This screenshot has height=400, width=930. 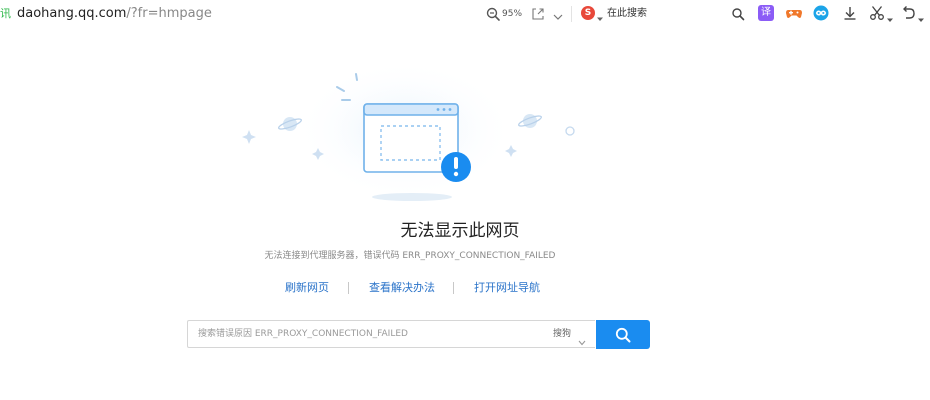 I want to click on open-navigation-link: 打开网址导航, so click(x=507, y=288).